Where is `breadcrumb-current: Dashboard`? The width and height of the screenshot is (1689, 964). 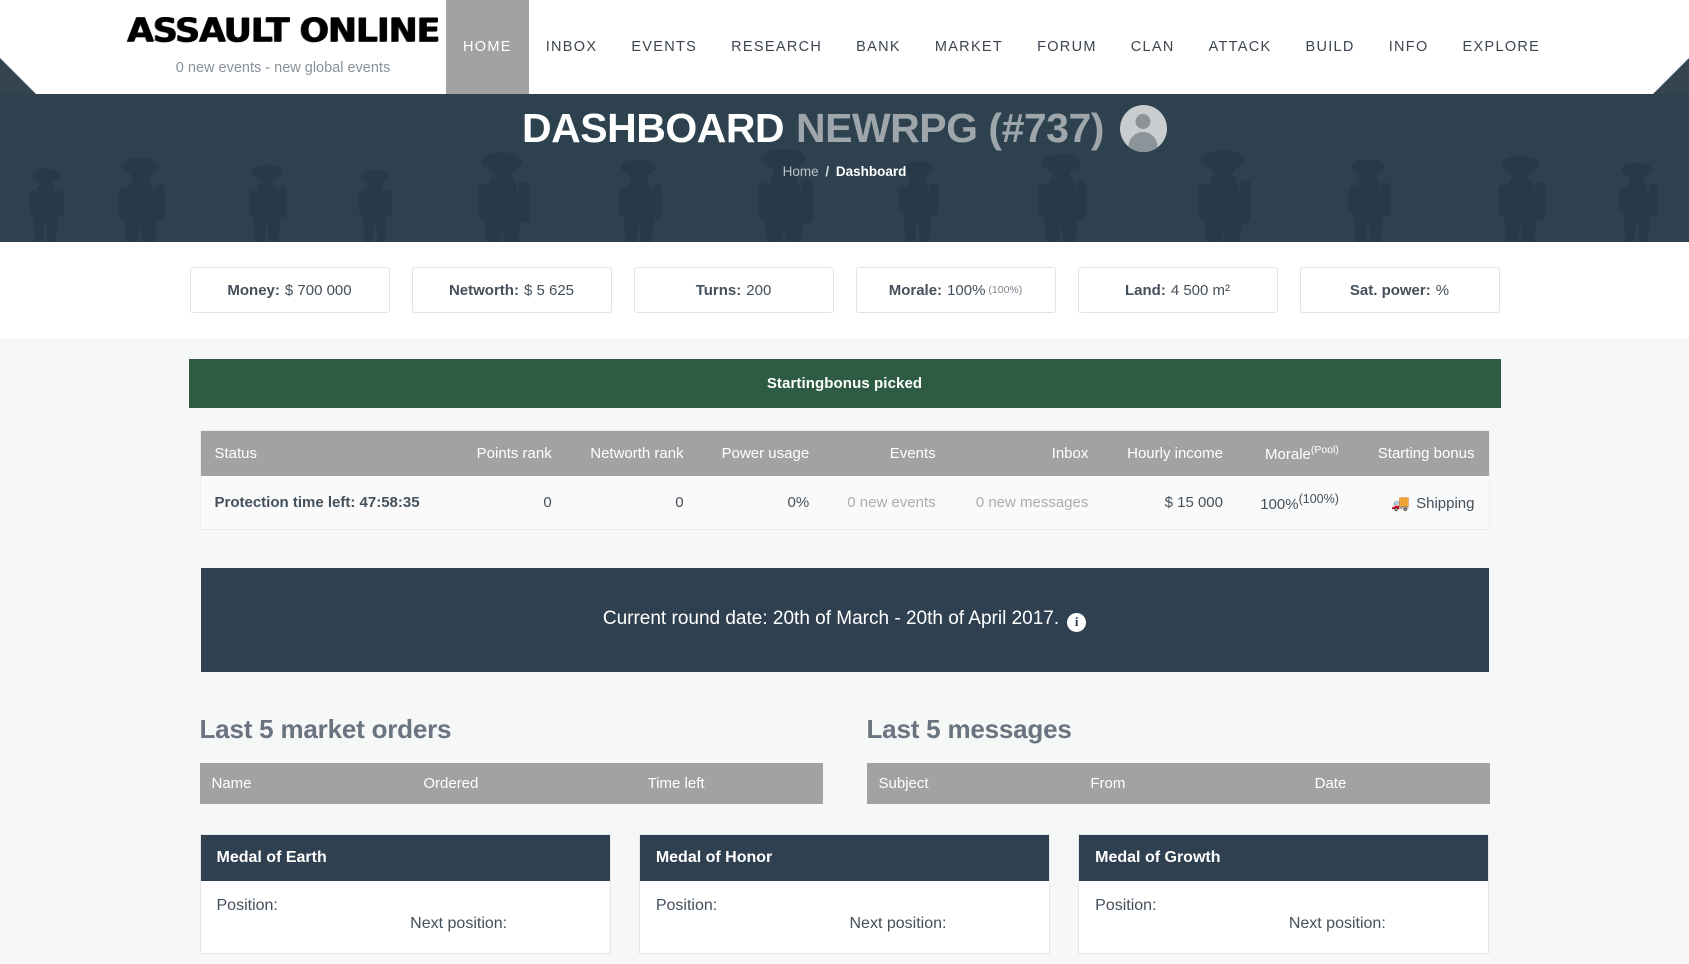 breadcrumb-current: Dashboard is located at coordinates (871, 172).